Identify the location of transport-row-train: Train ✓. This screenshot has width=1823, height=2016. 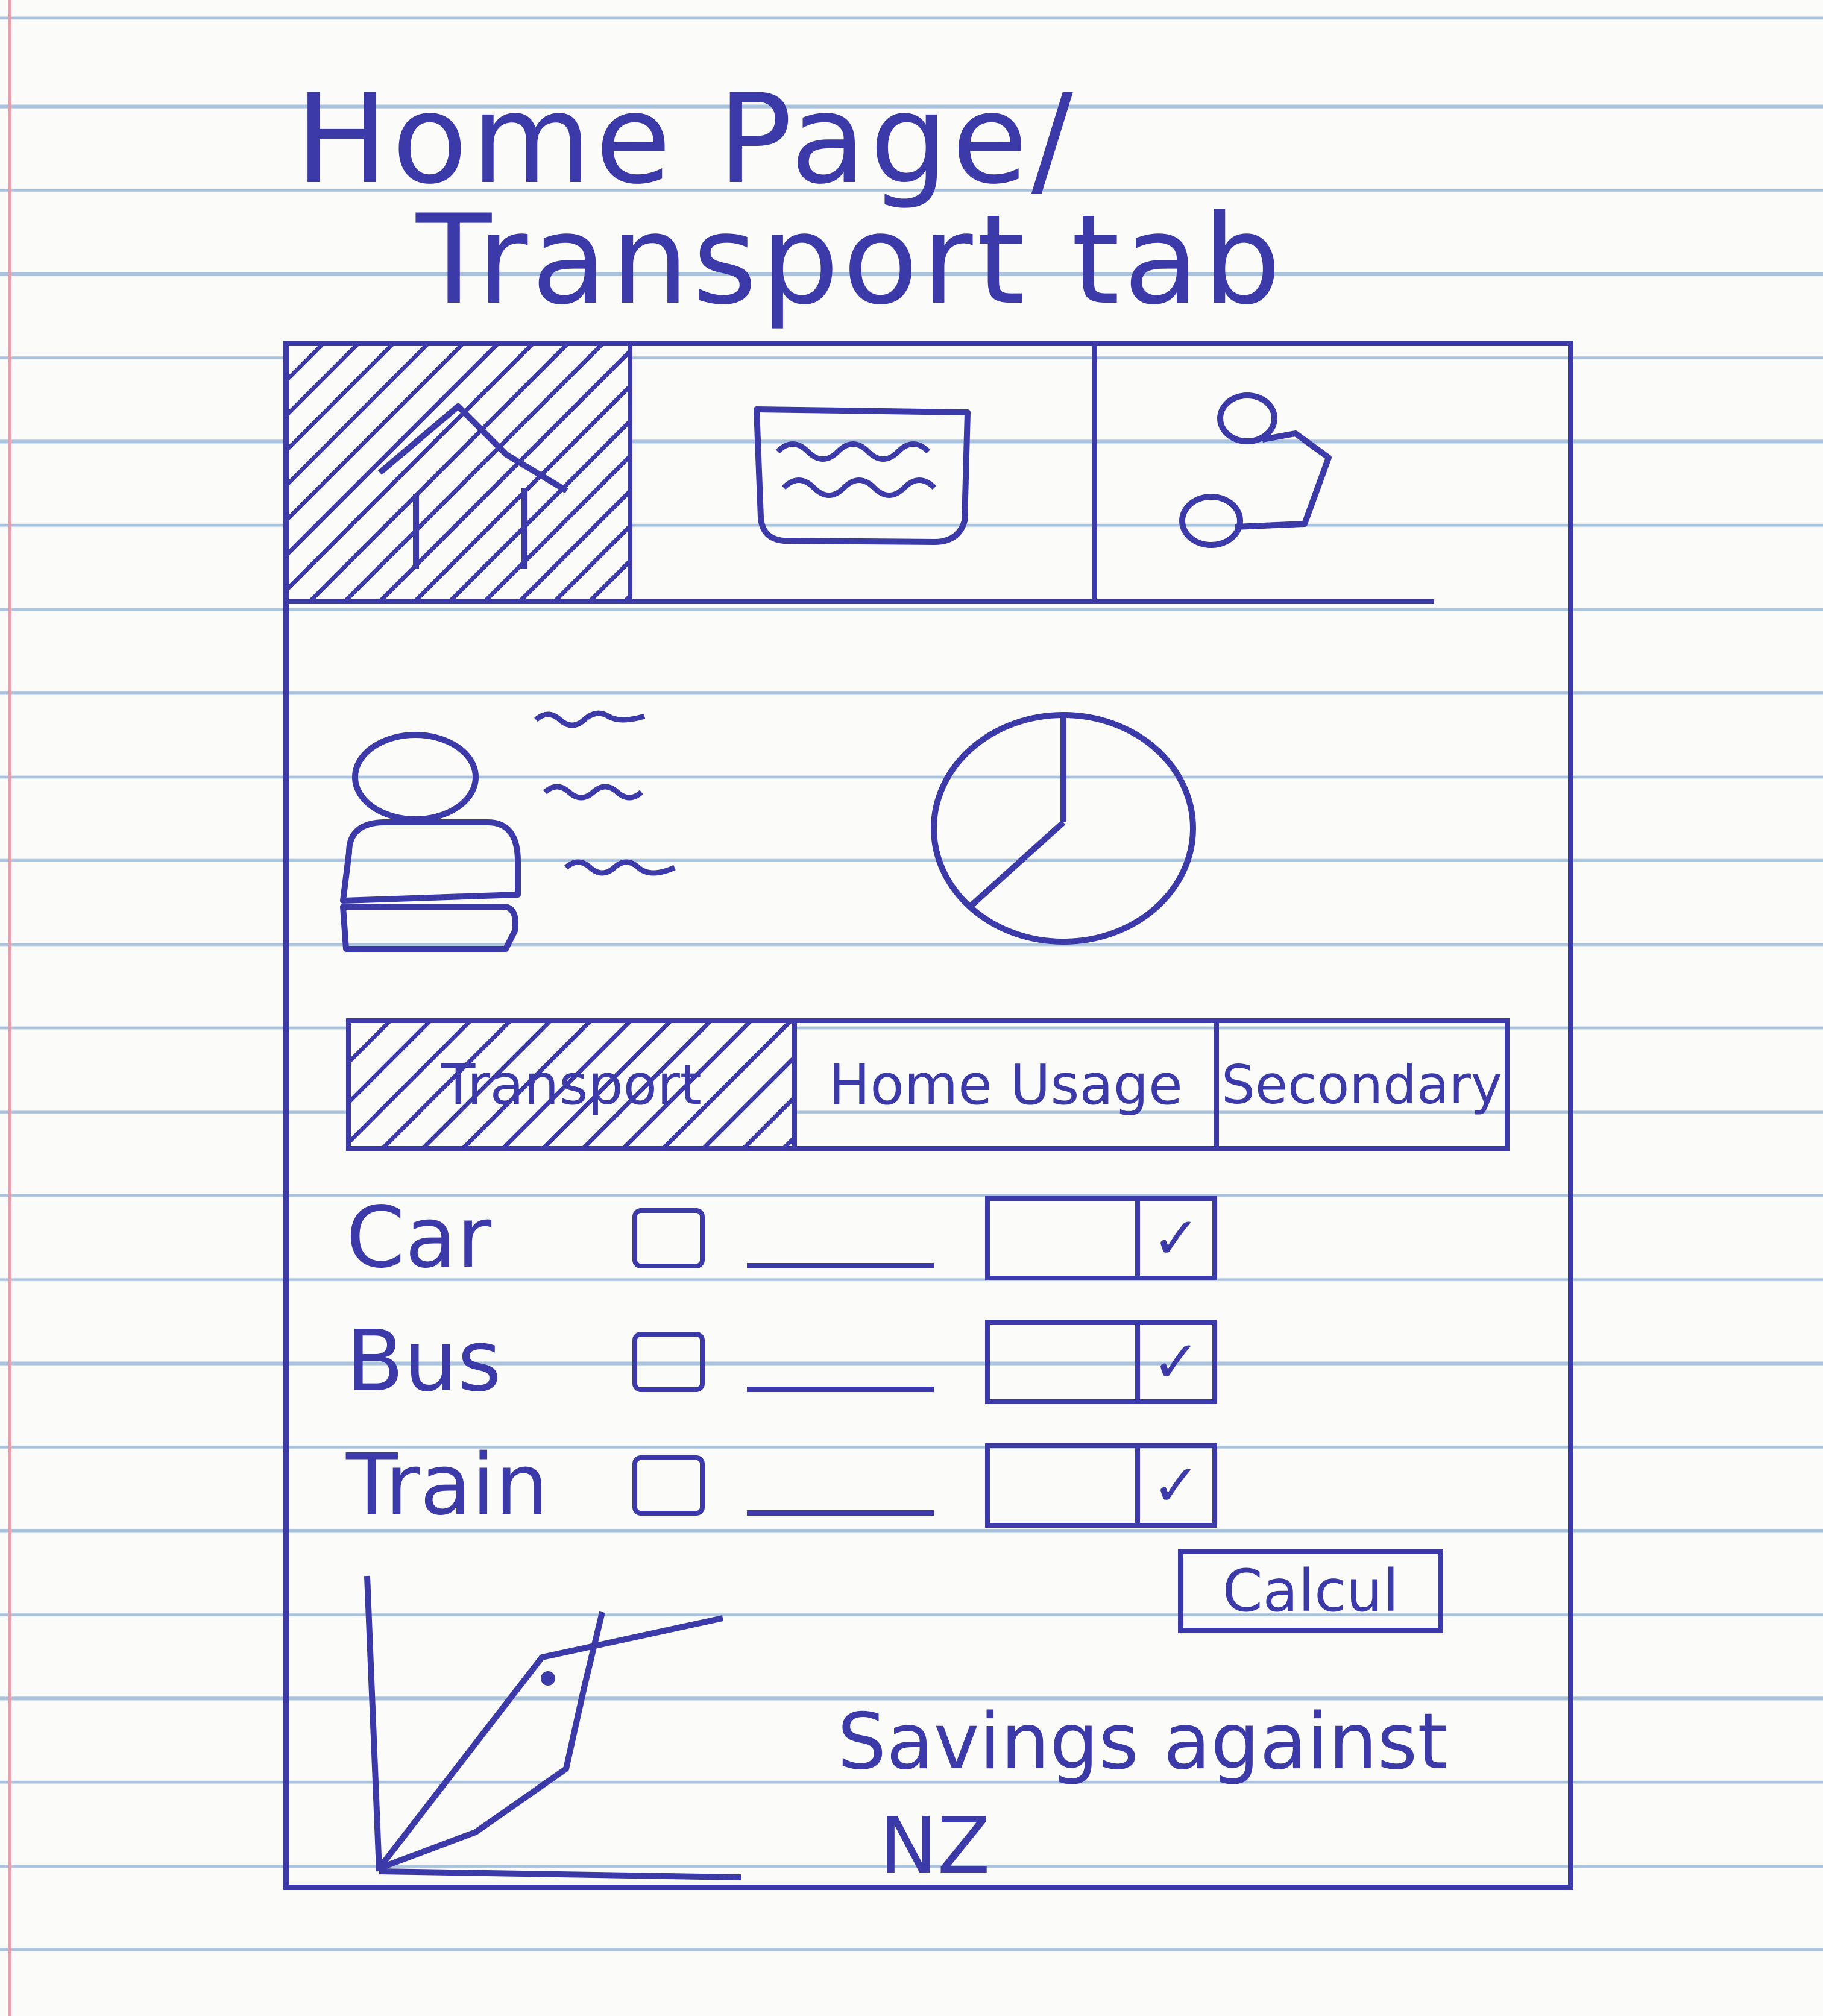
(781, 1486).